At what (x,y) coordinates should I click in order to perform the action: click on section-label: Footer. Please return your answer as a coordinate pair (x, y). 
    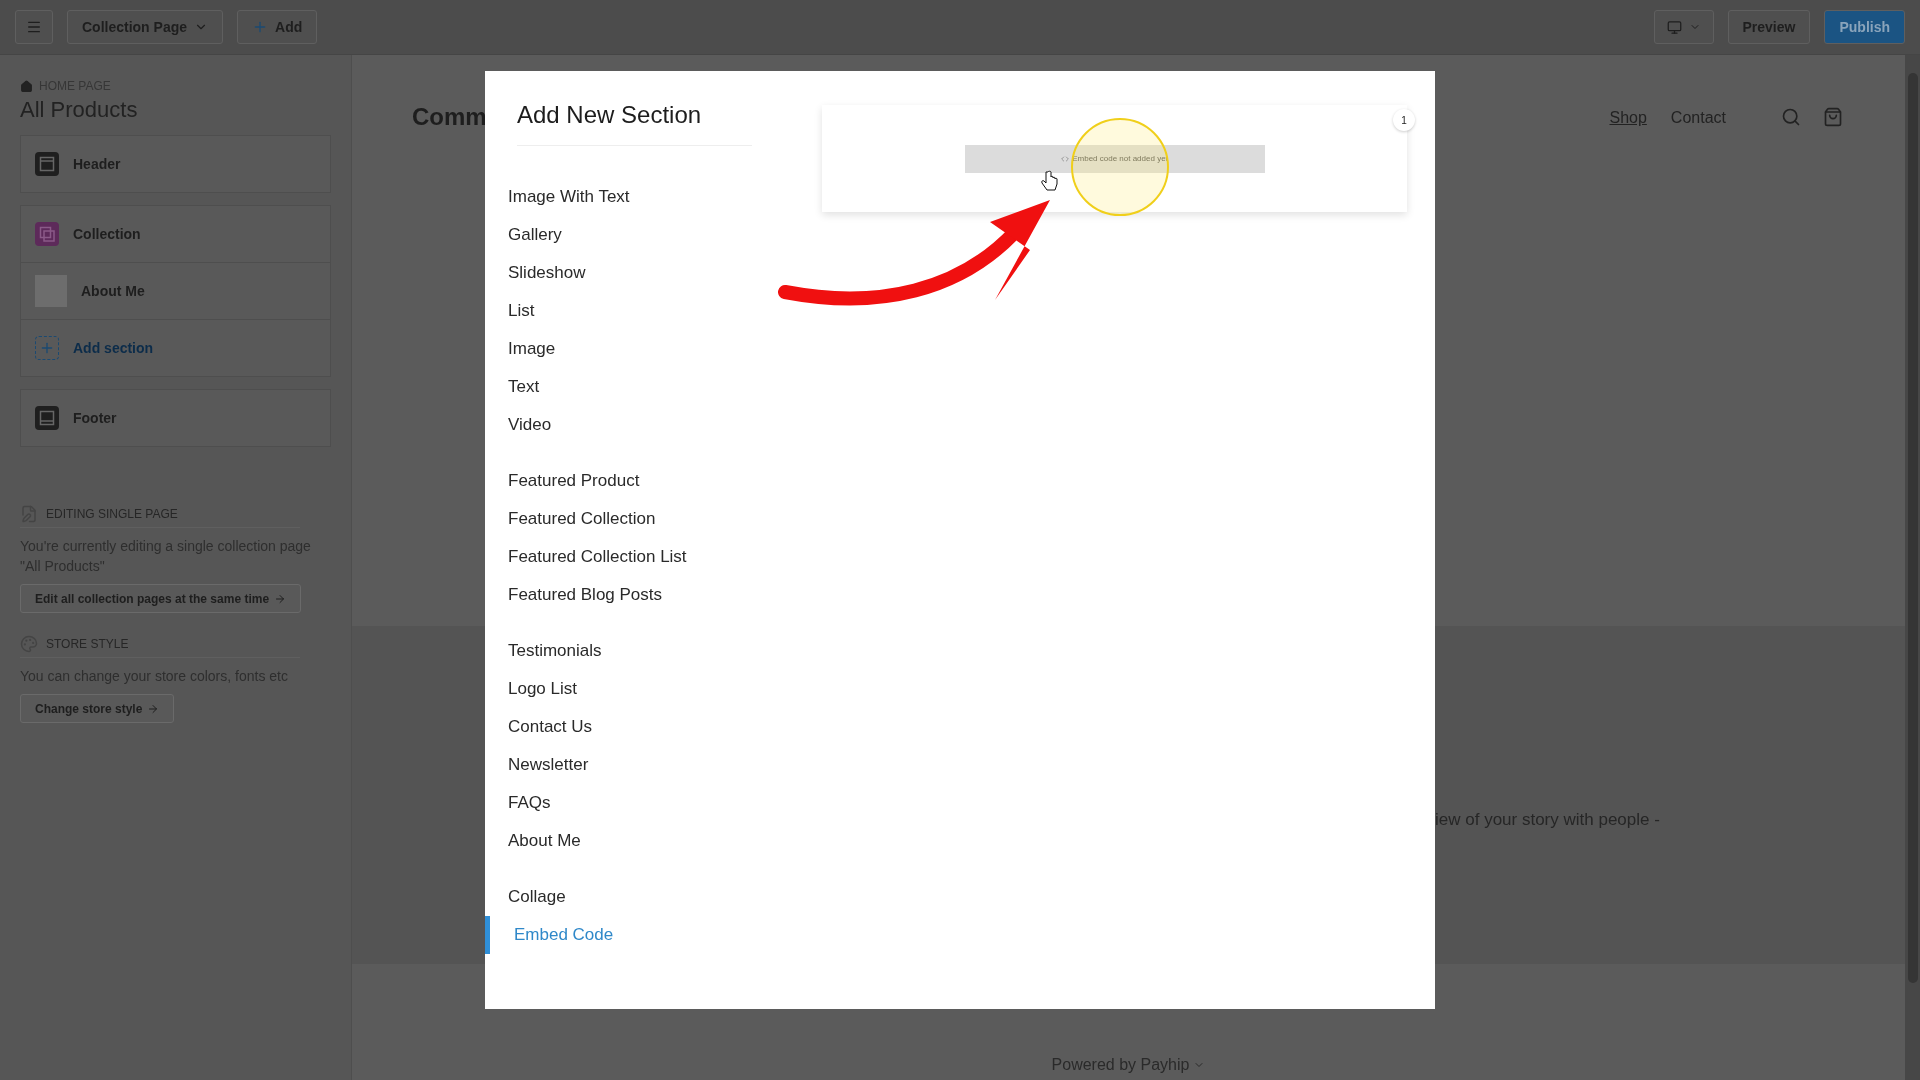
    Looking at the image, I should click on (95, 418).